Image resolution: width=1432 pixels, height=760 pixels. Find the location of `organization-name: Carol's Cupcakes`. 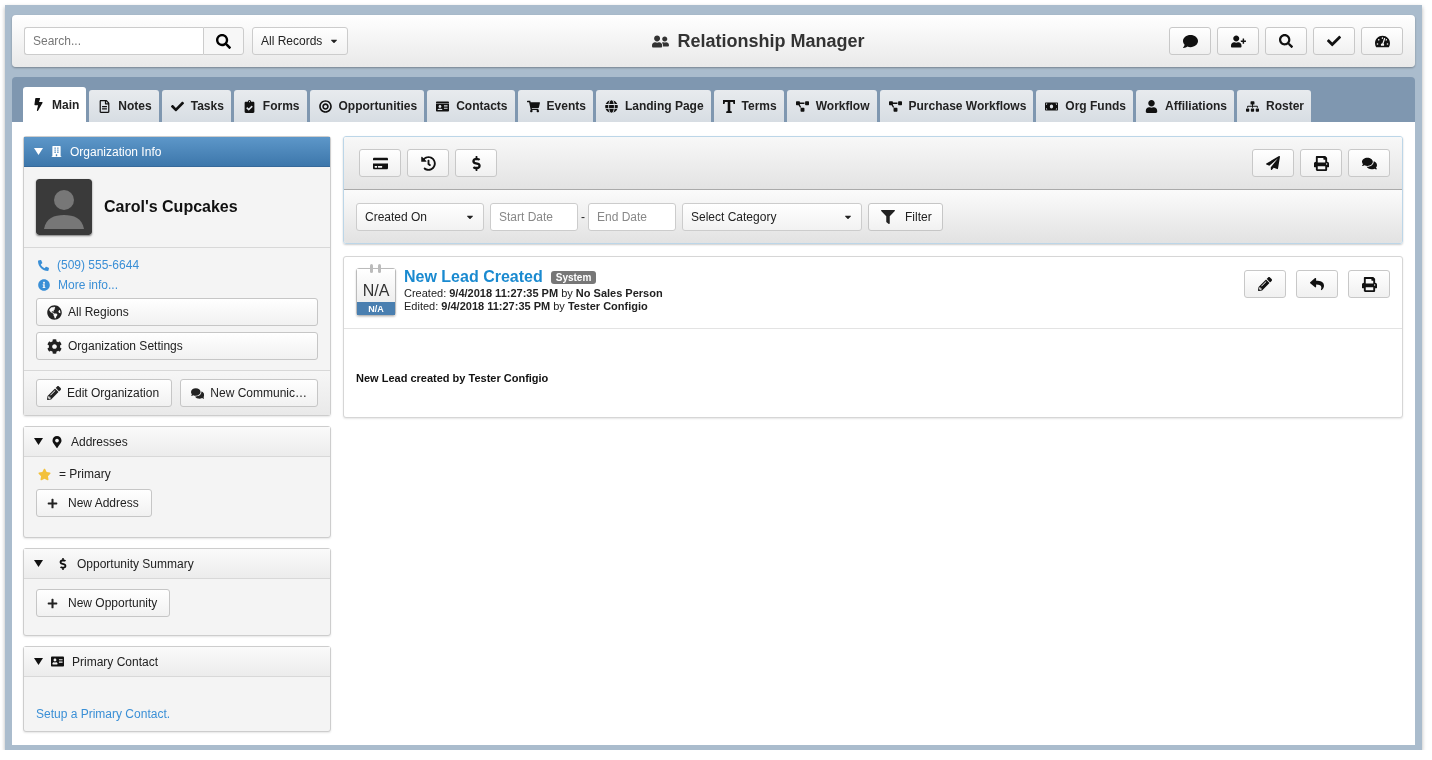

organization-name: Carol's Cupcakes is located at coordinates (171, 207).